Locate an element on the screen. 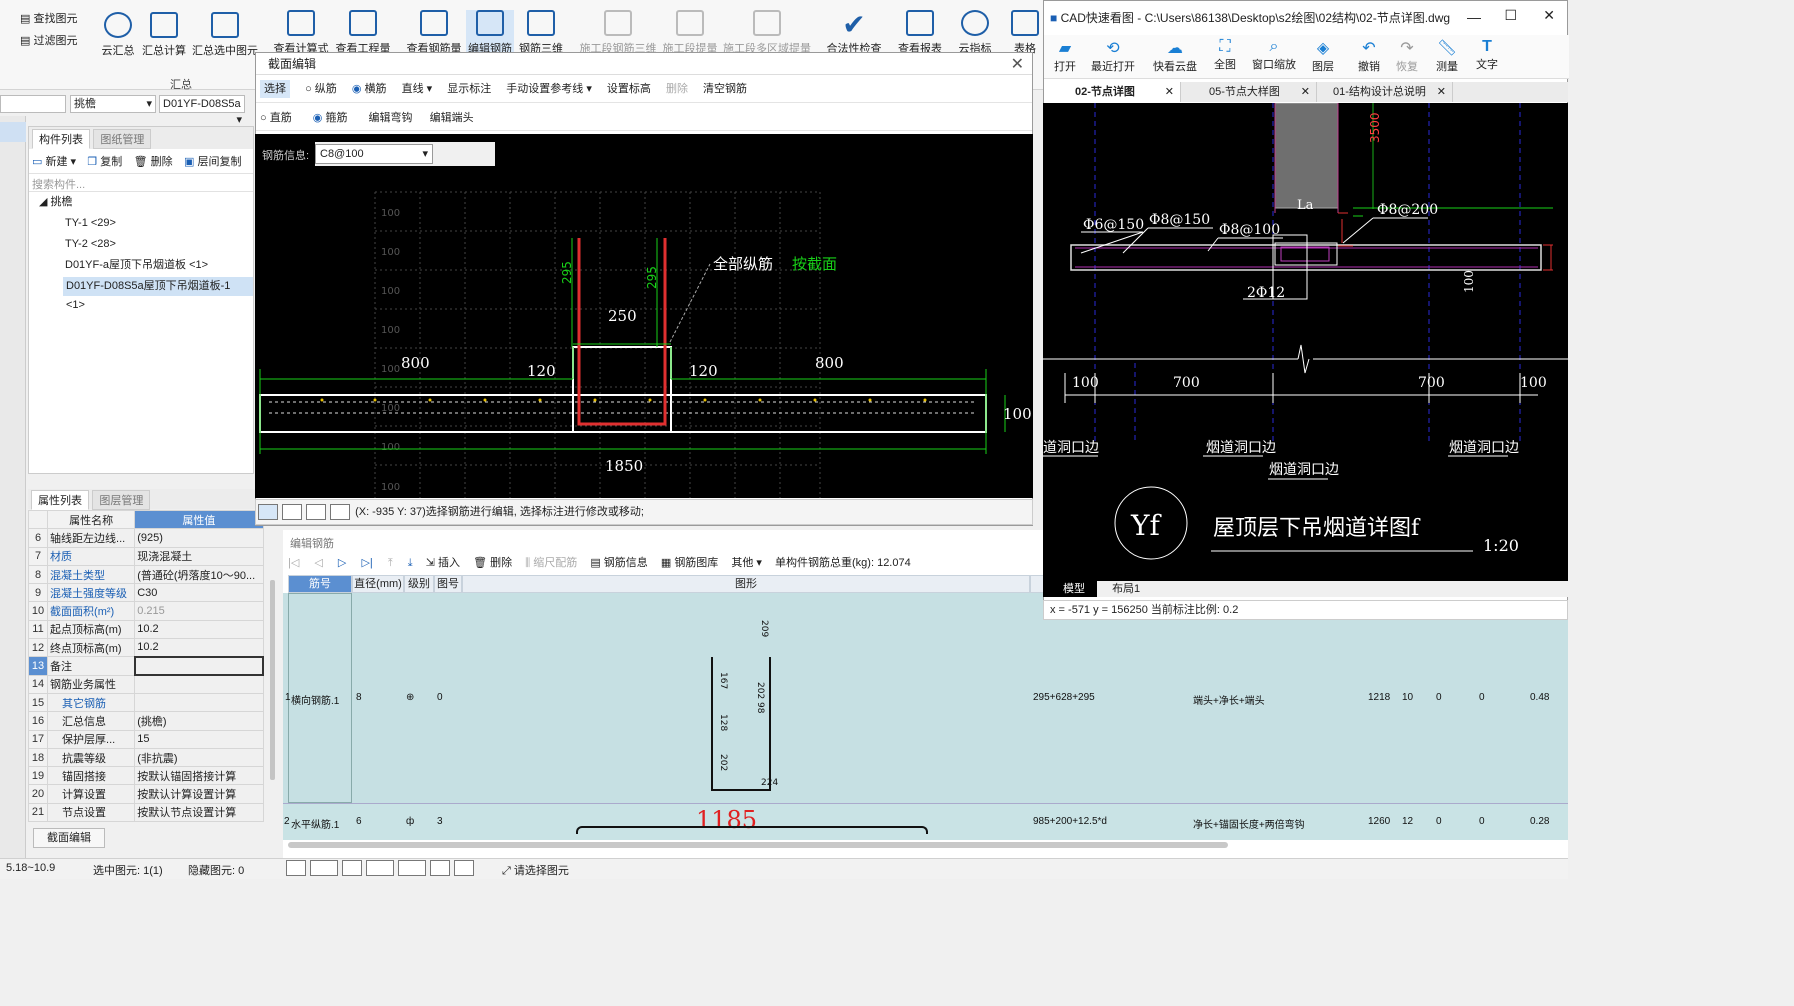 This screenshot has height=1006, width=1794. rebar-label: Φ8@150 is located at coordinates (1179, 220).